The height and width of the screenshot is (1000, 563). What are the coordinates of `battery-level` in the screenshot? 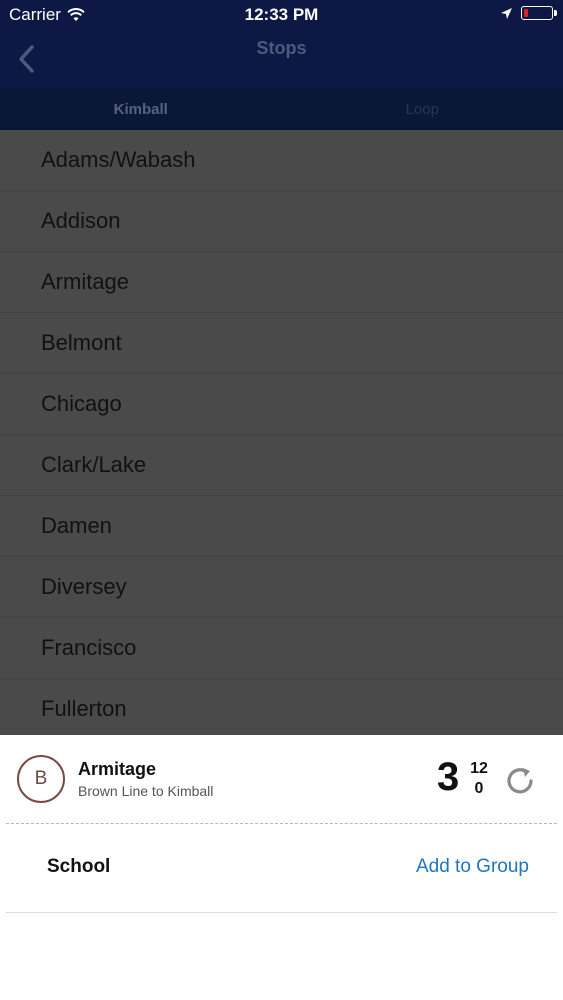 It's located at (526, 13).